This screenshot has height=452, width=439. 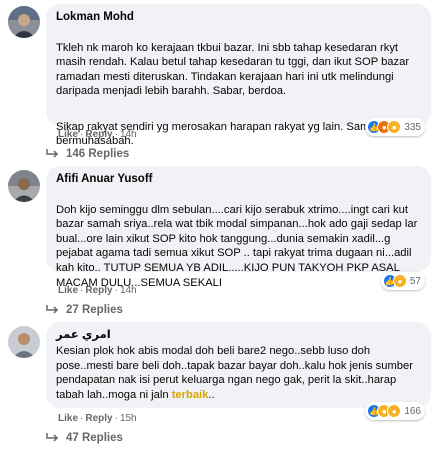 I want to click on comment-author: امري عمر, so click(x=238, y=335).